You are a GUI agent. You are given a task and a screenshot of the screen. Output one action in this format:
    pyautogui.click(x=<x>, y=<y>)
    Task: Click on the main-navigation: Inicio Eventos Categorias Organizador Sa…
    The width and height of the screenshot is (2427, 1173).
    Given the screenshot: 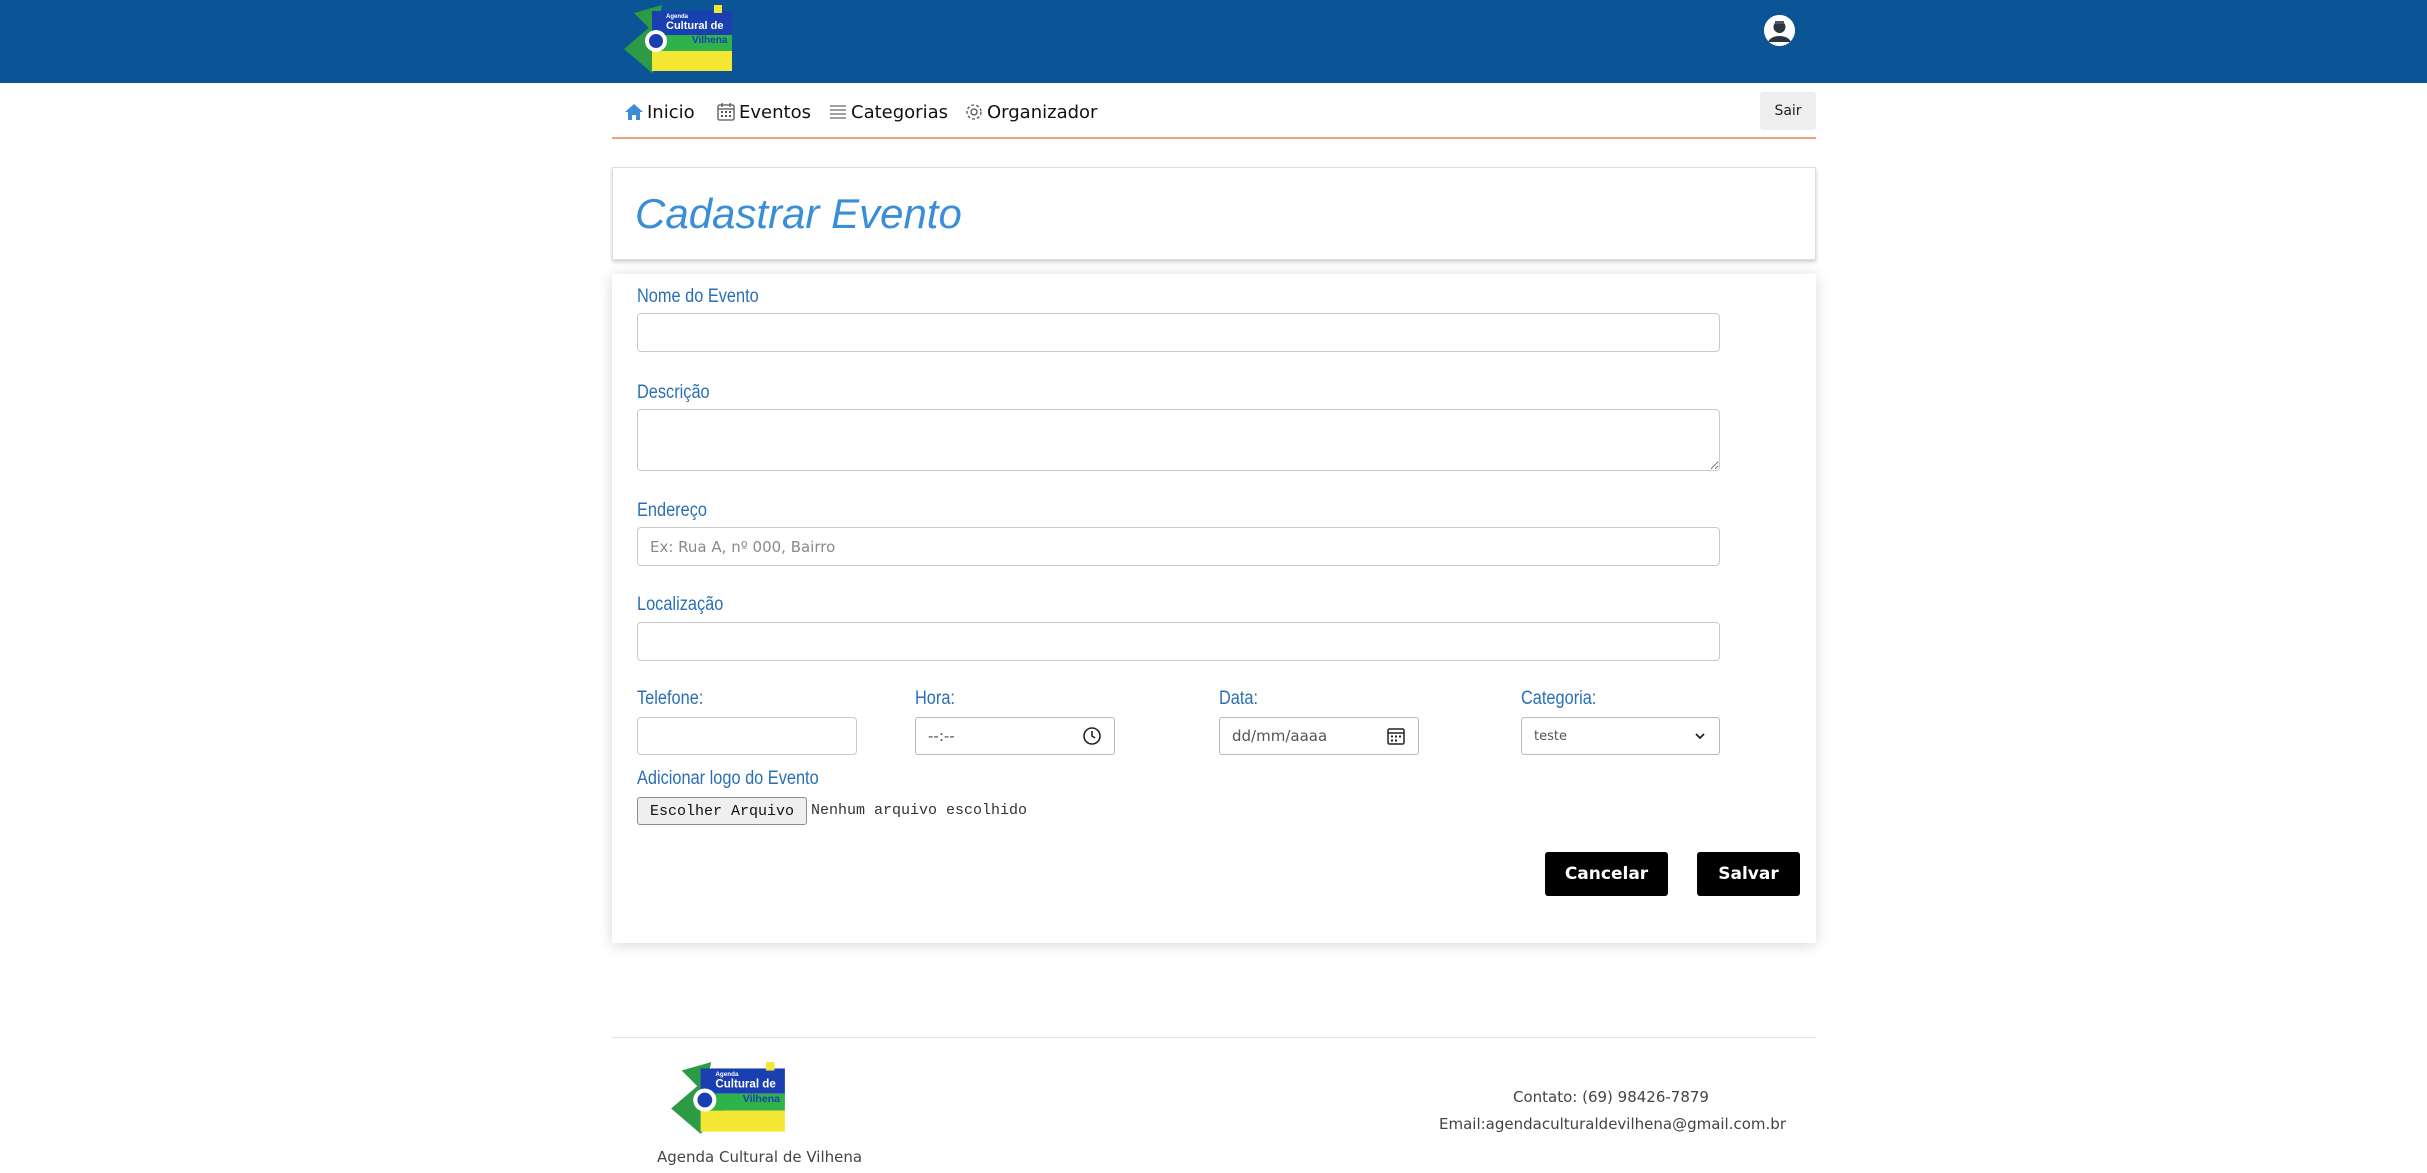 What is the action you would take?
    pyautogui.click(x=1214, y=113)
    